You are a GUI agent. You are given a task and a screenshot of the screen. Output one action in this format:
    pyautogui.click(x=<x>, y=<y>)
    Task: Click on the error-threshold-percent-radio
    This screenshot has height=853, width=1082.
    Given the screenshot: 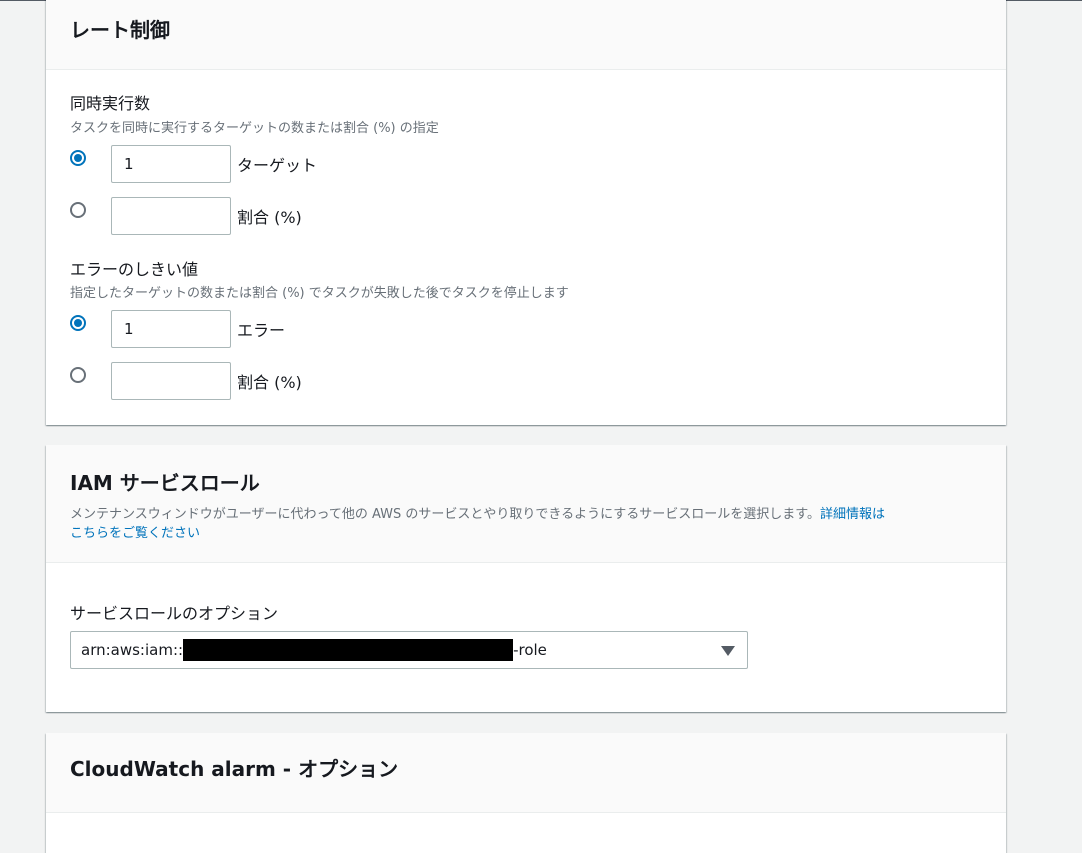 What is the action you would take?
    pyautogui.click(x=78, y=375)
    